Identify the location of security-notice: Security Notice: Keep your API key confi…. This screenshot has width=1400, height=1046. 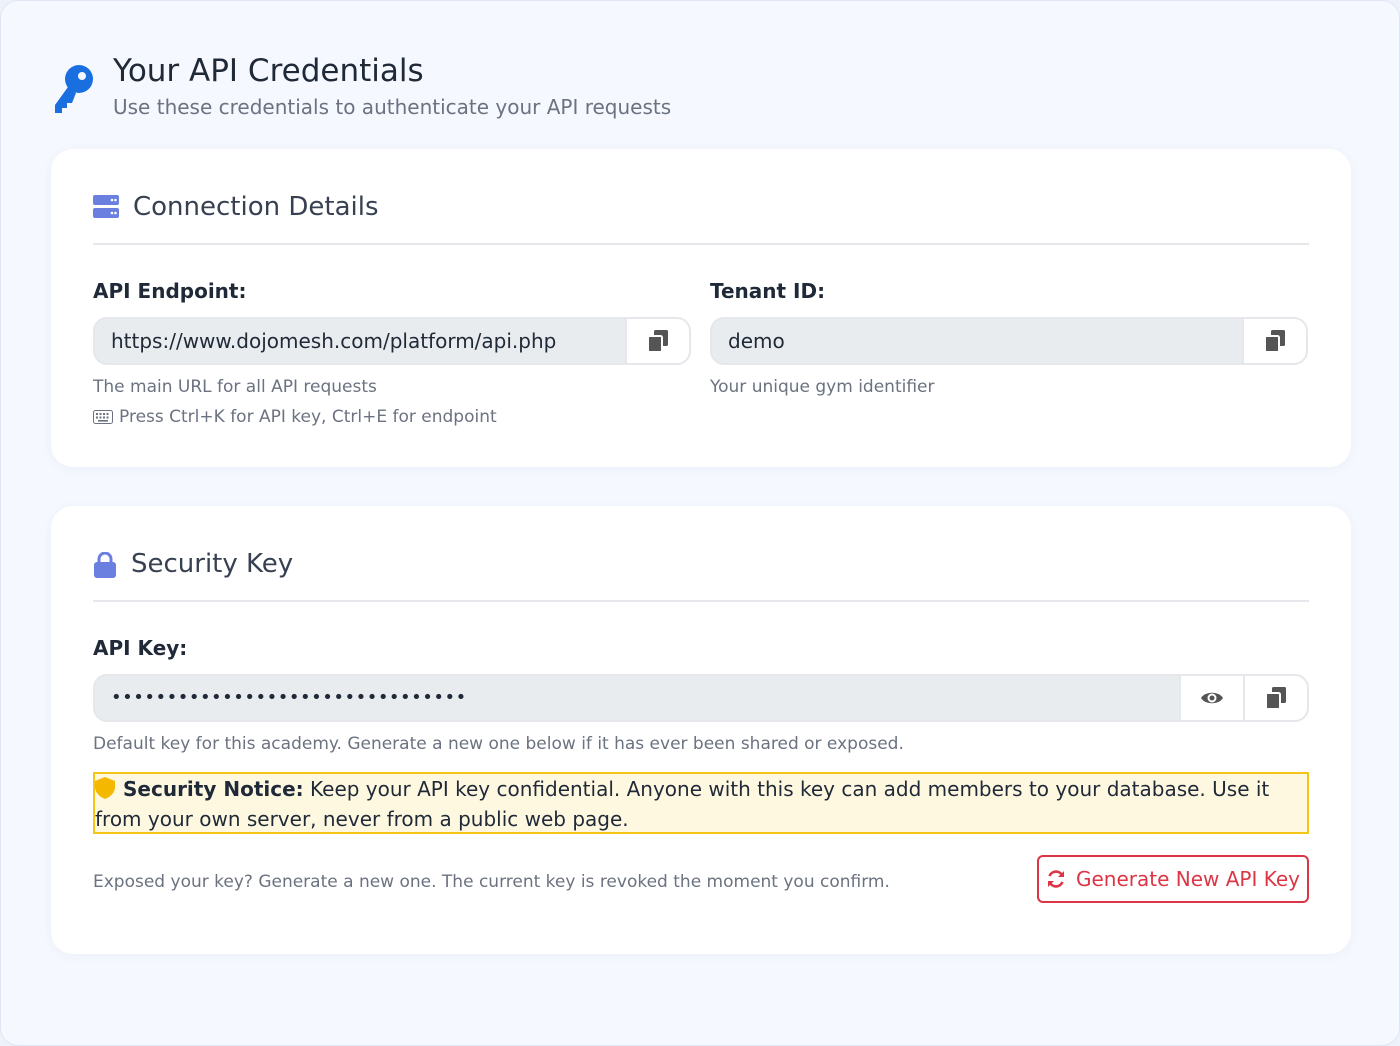
(701, 803).